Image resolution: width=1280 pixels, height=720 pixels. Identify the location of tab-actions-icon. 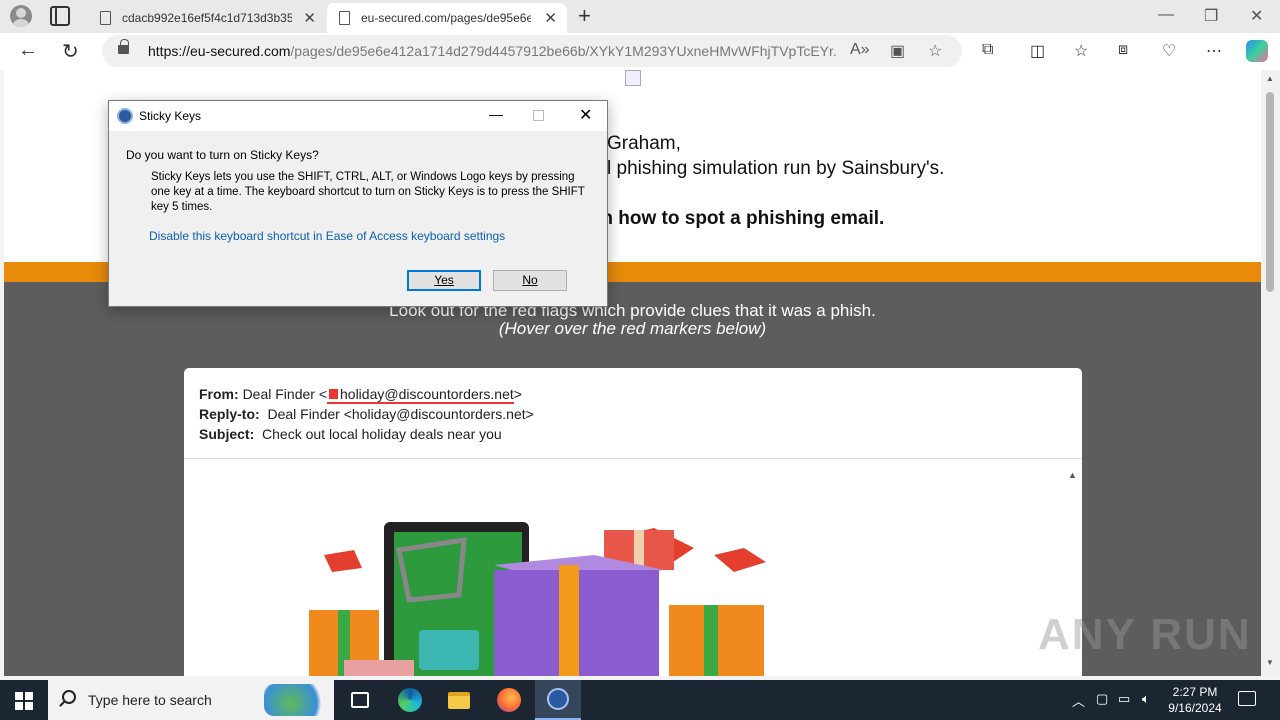
(60, 16).